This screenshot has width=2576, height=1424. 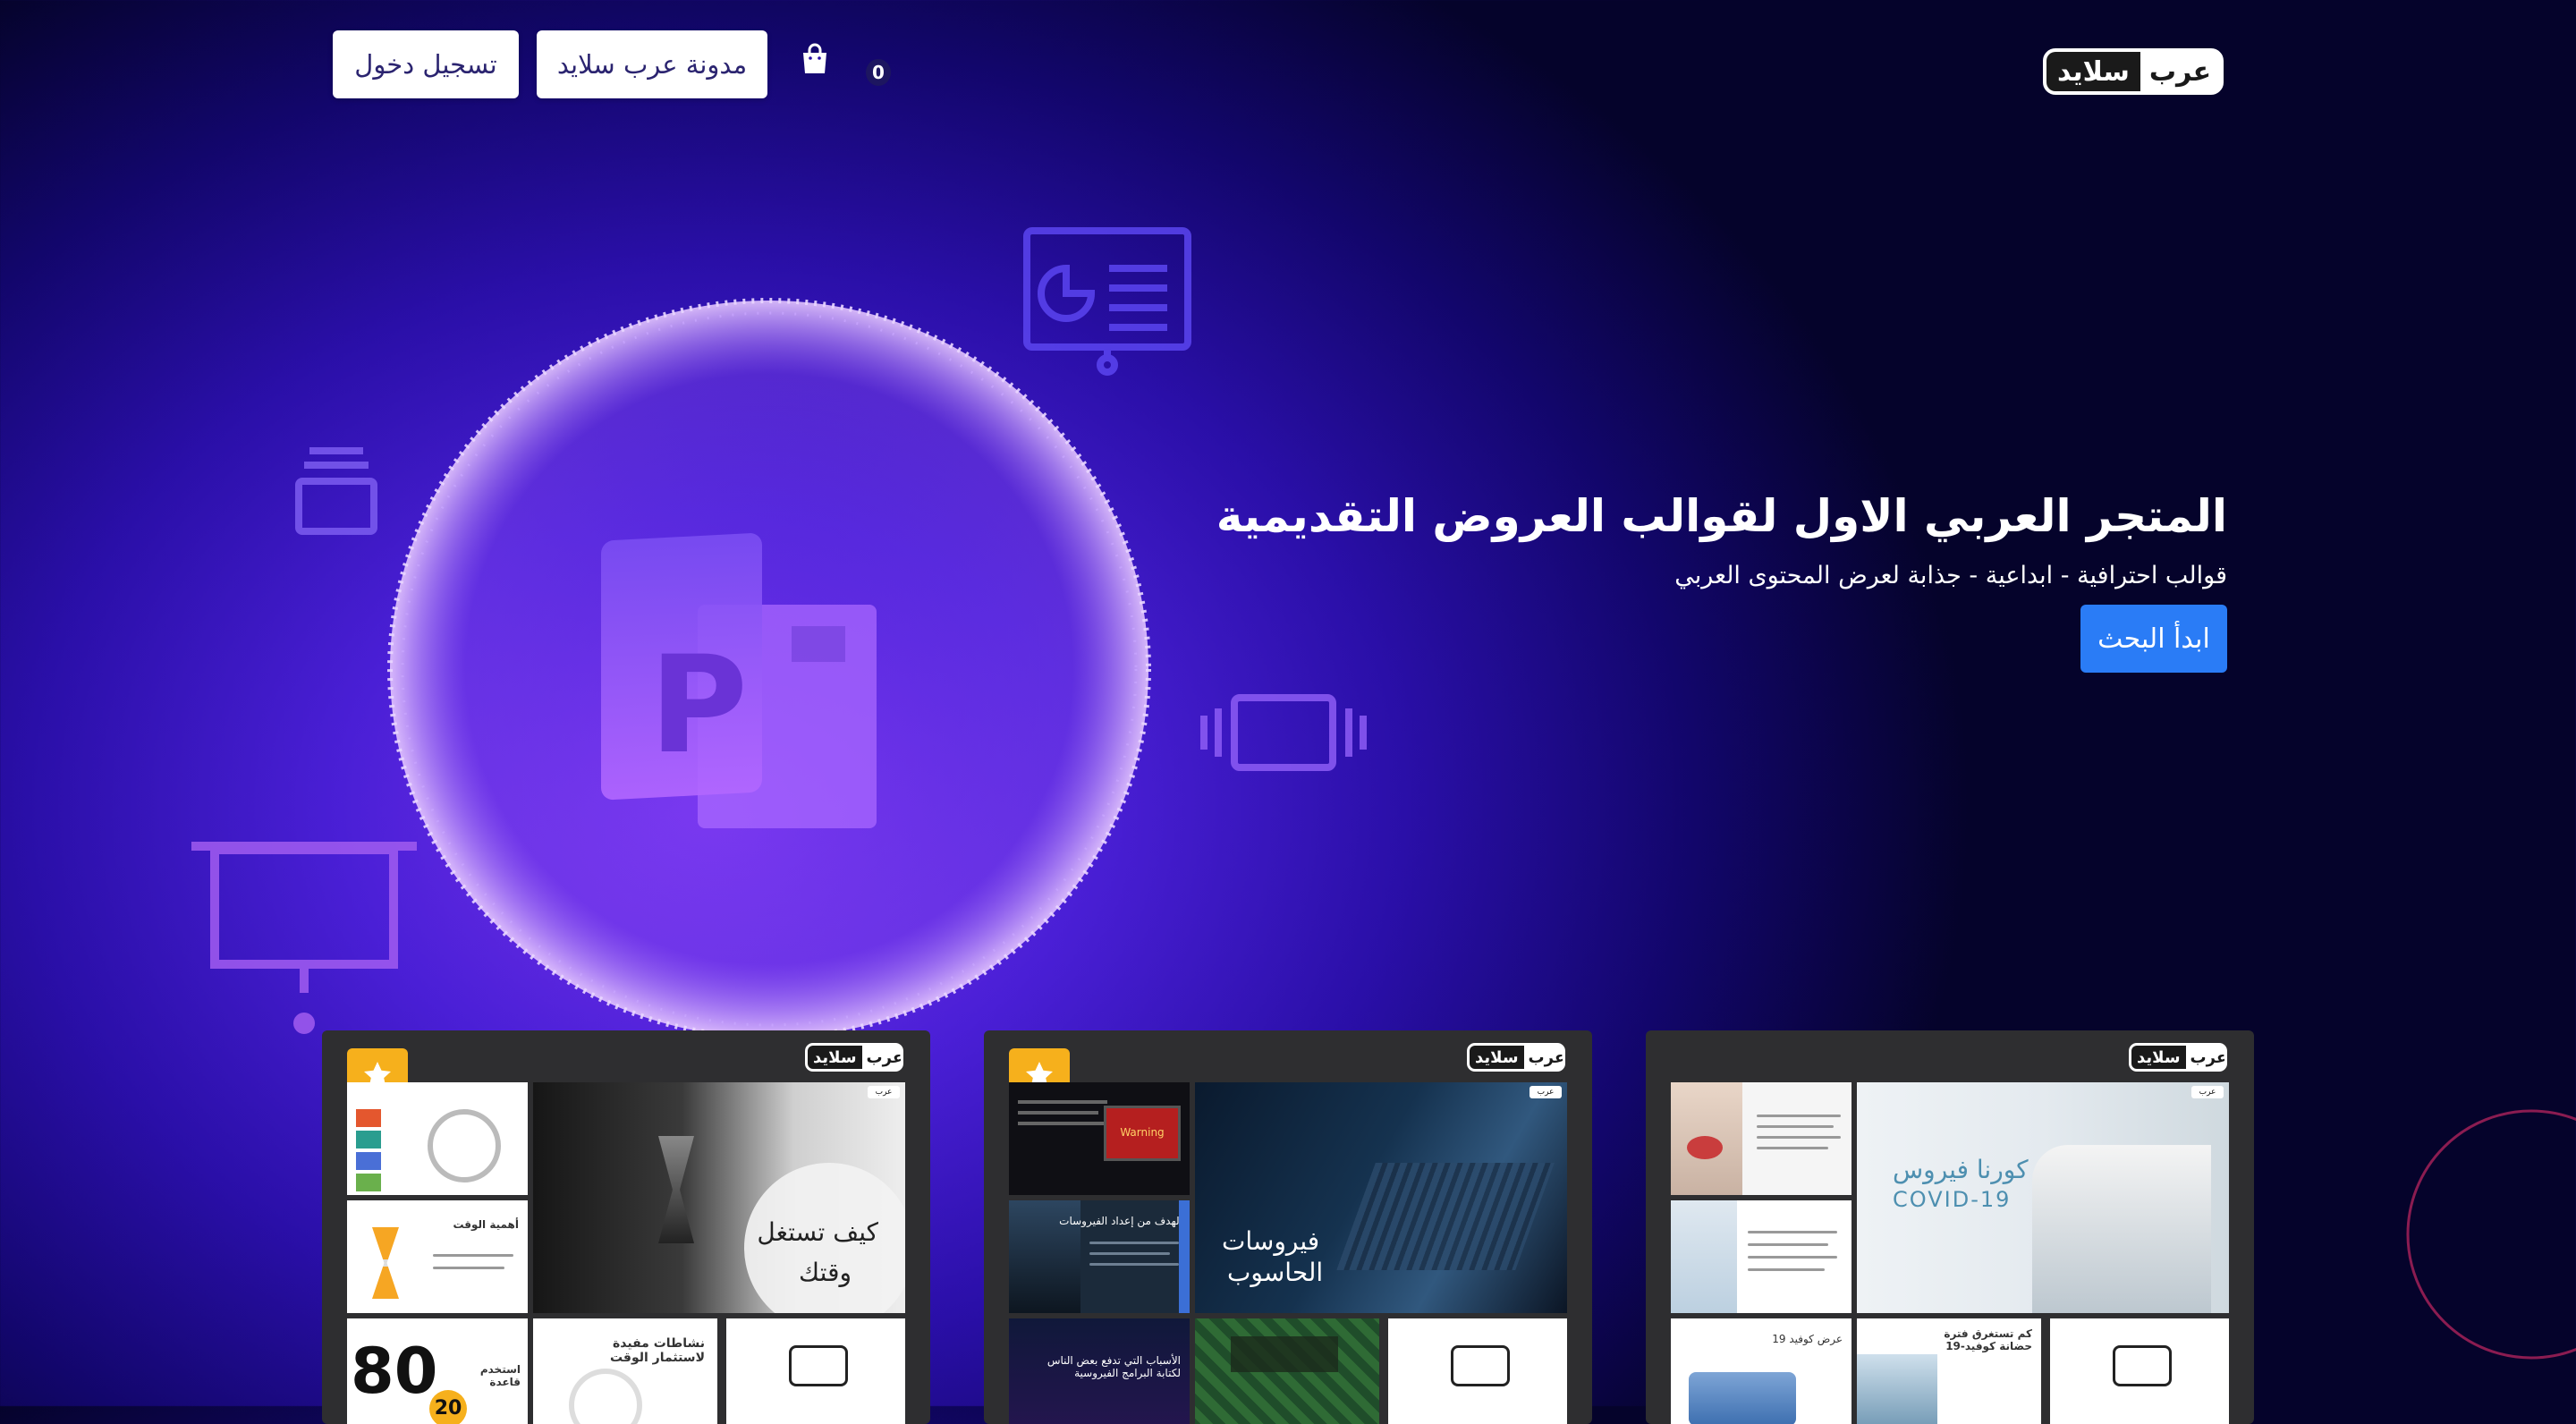 What do you see at coordinates (2043, 1197) in the screenshot?
I see `slide-preview: كورنا فيروس COVID-19 عرب` at bounding box center [2043, 1197].